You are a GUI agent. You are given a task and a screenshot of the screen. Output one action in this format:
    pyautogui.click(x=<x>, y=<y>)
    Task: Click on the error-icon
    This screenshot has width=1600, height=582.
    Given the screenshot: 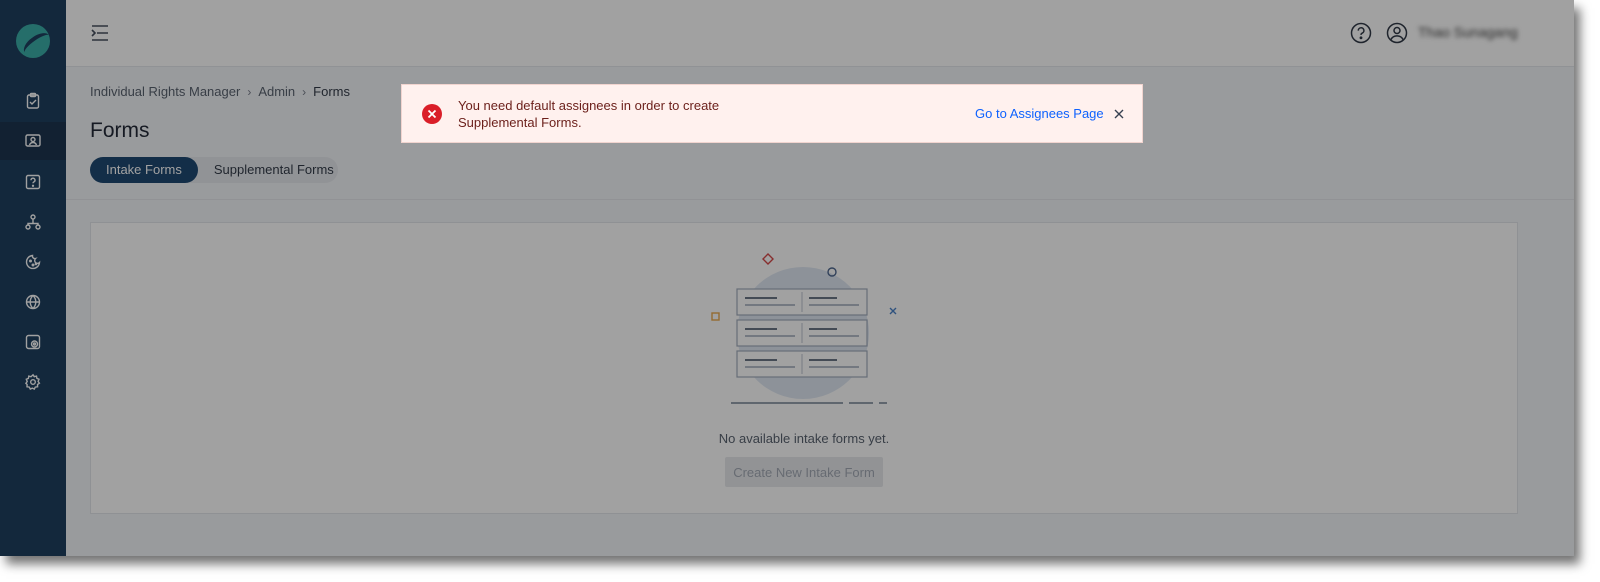 What is the action you would take?
    pyautogui.click(x=432, y=114)
    